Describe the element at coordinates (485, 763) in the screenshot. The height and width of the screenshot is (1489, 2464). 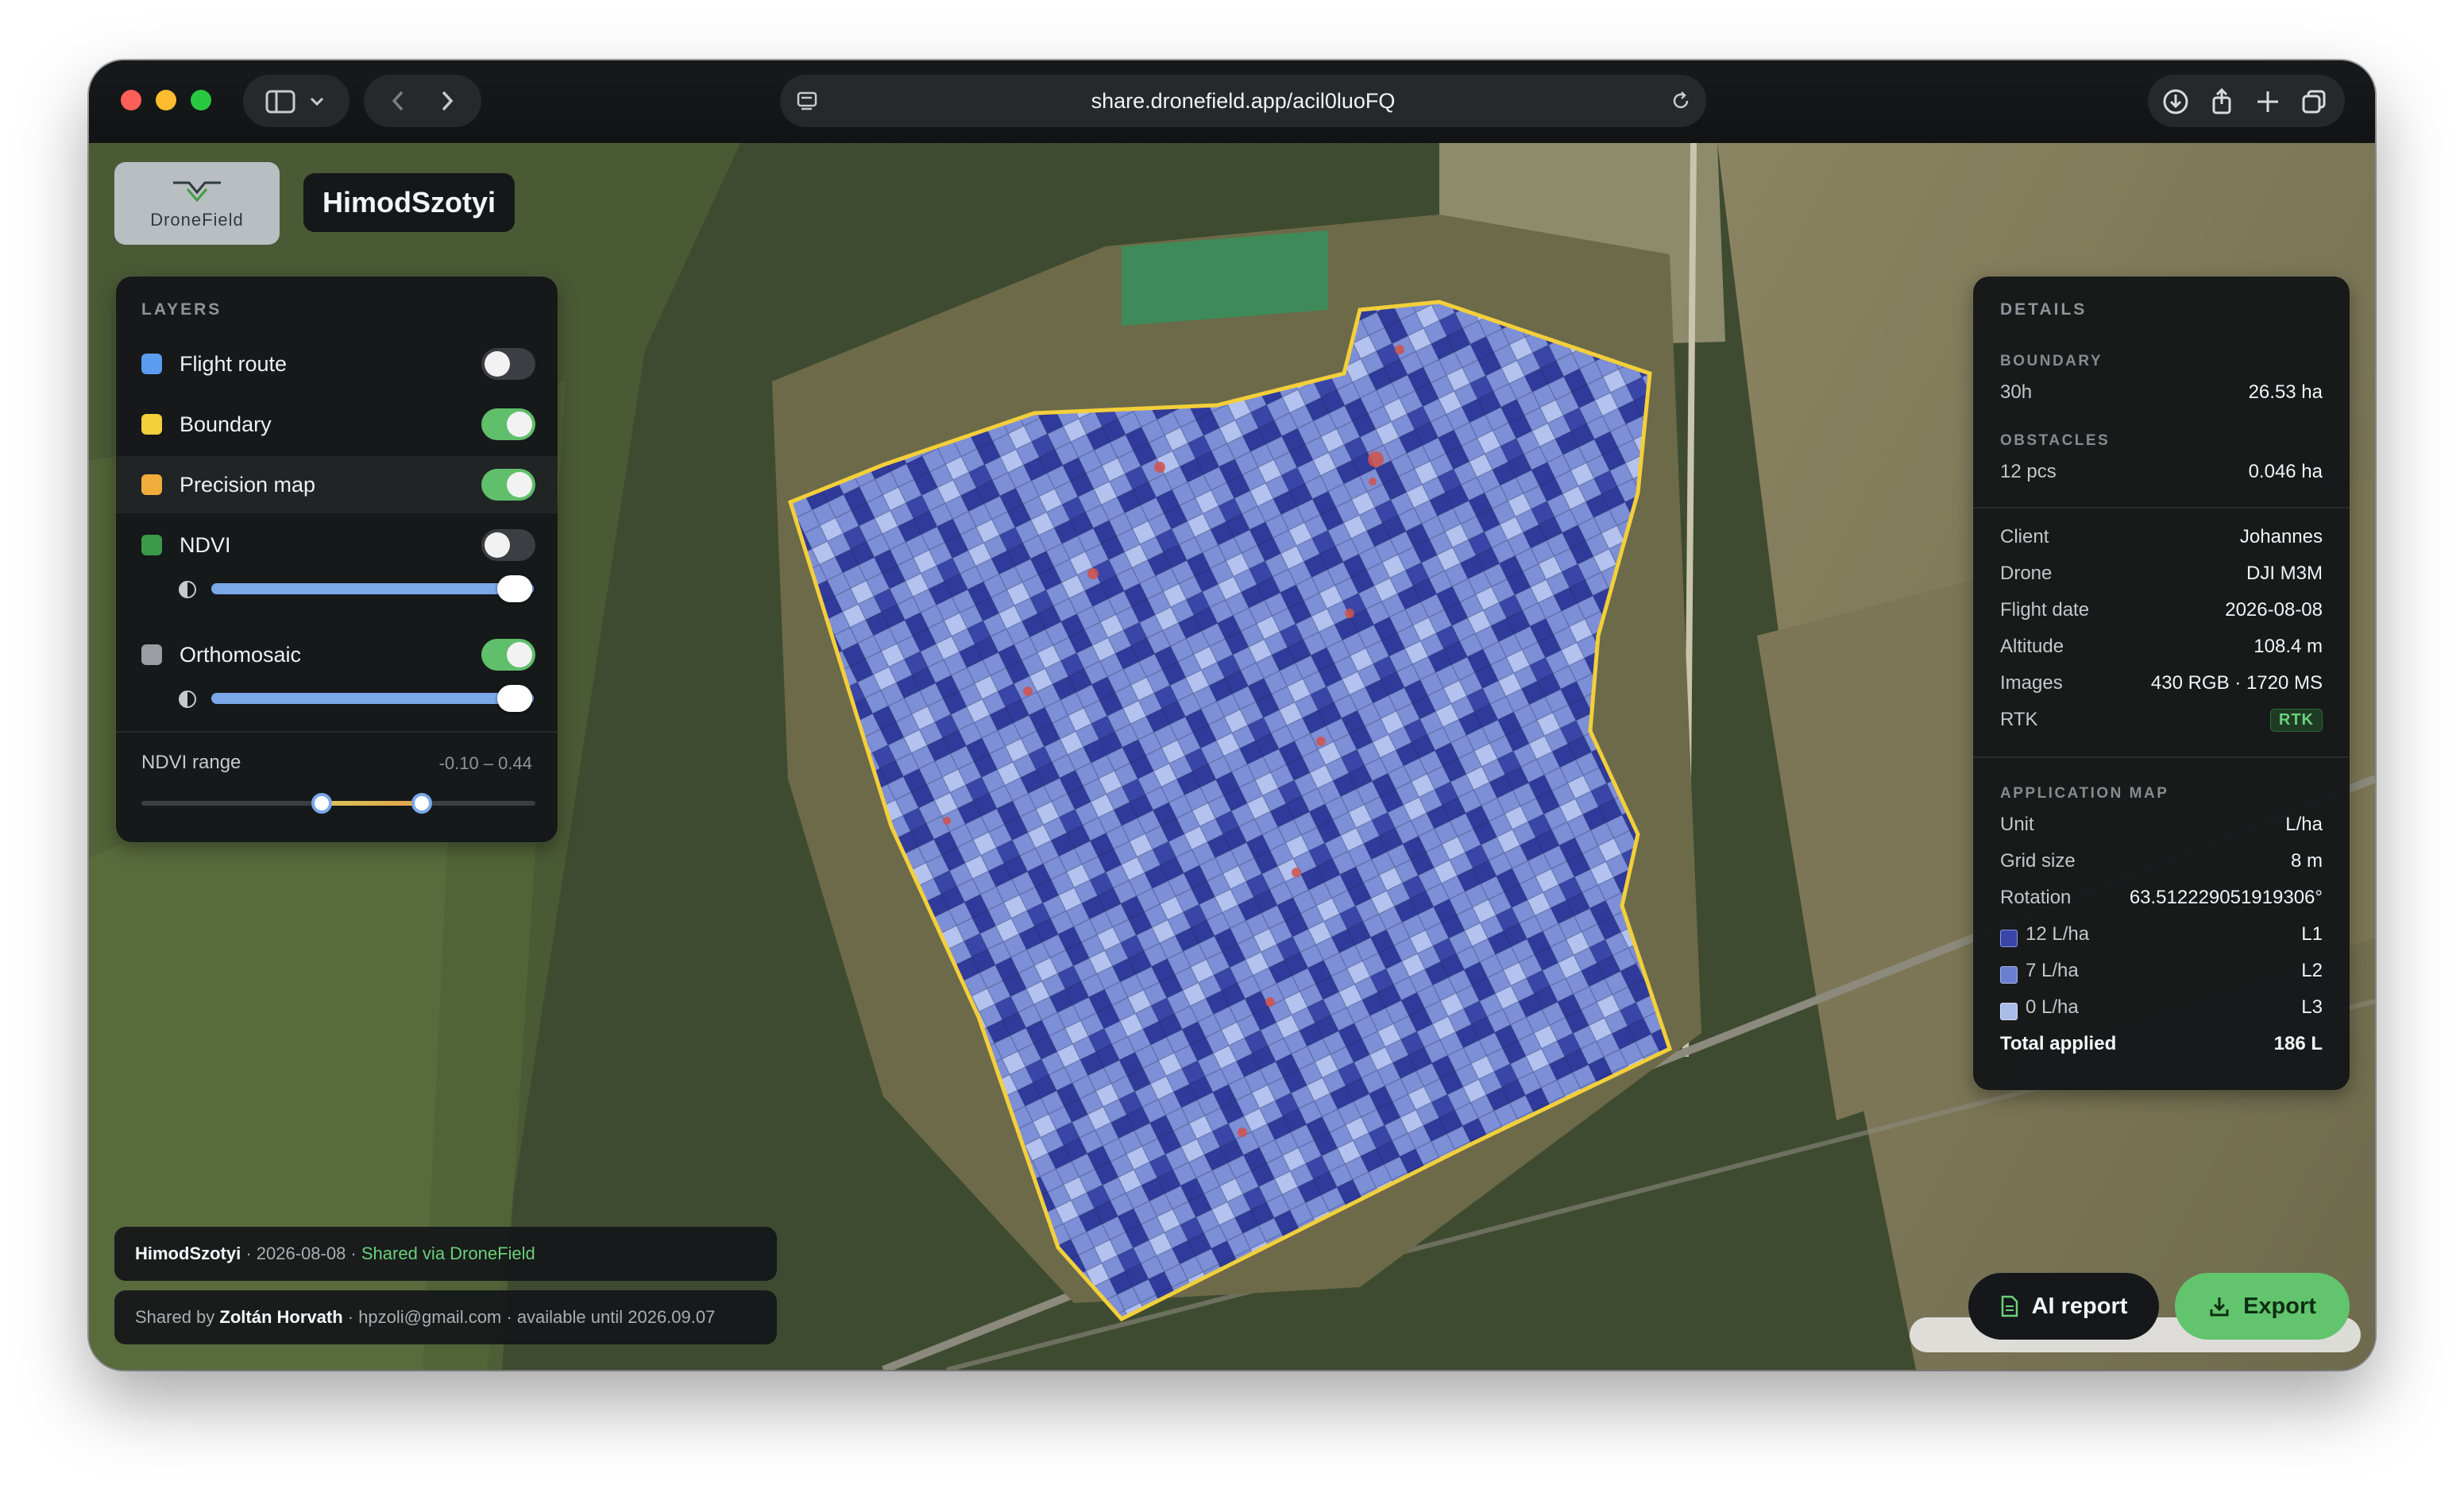
I see `ndvi-range-value: -0.10 – 0.44` at that location.